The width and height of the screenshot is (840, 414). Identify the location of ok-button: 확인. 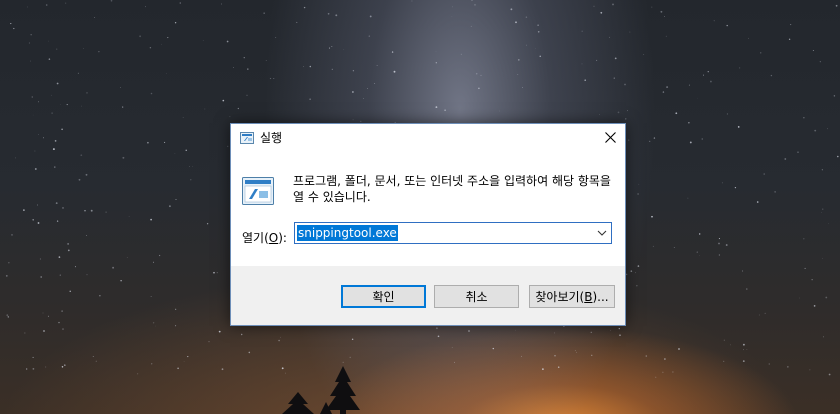
(383, 296).